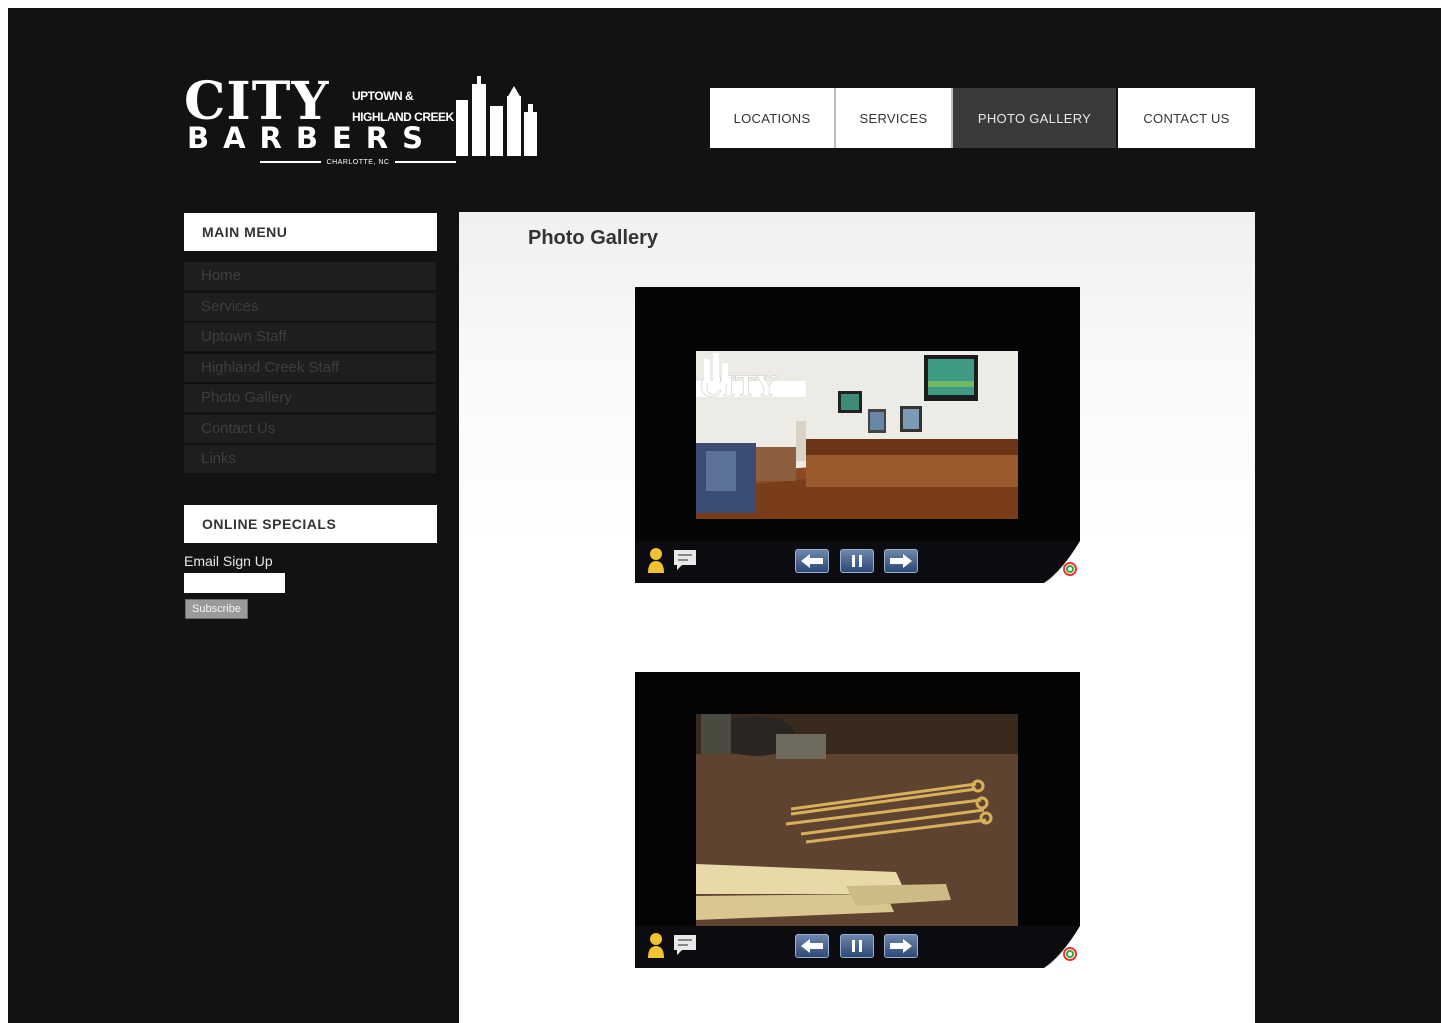 The width and height of the screenshot is (1441, 1023). What do you see at coordinates (310, 398) in the screenshot?
I see `menu-item-photo-gallery: Photo Gallery` at bounding box center [310, 398].